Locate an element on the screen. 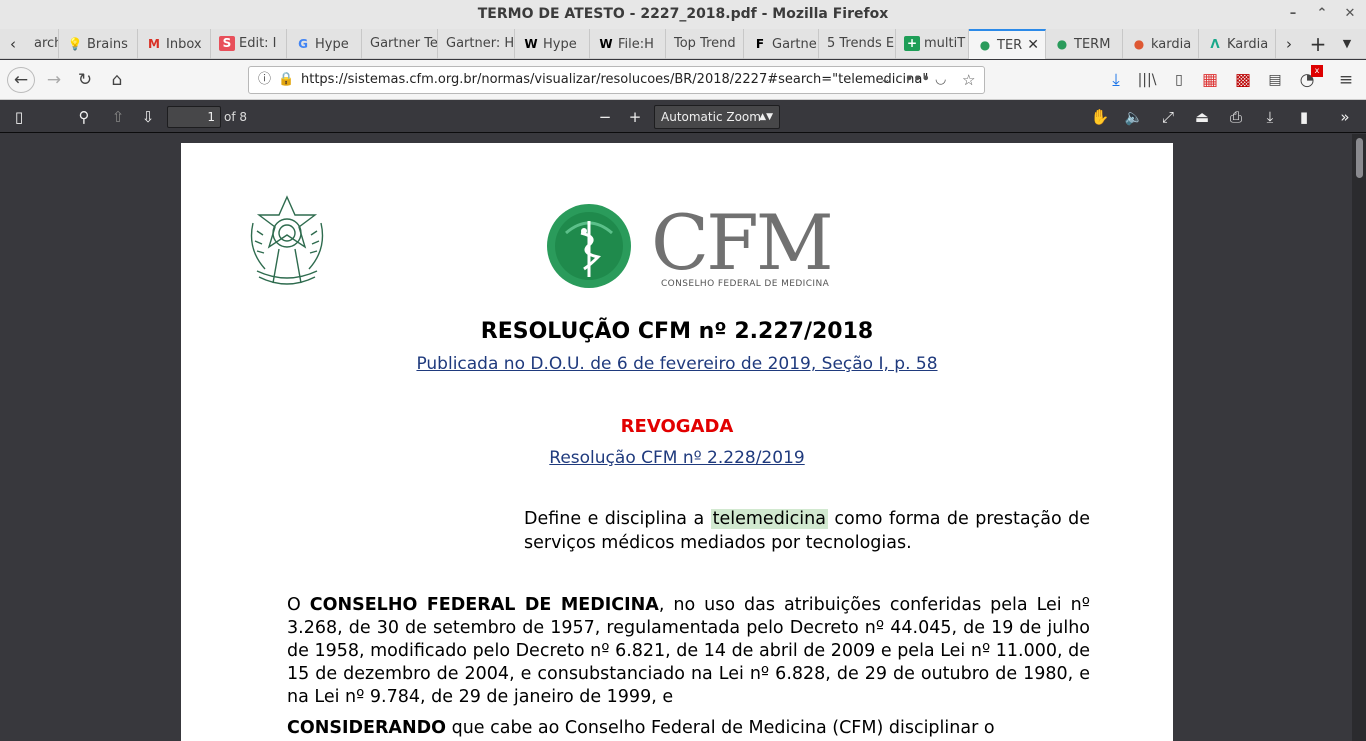  browser-tab: ● kardia is located at coordinates (1161, 44).